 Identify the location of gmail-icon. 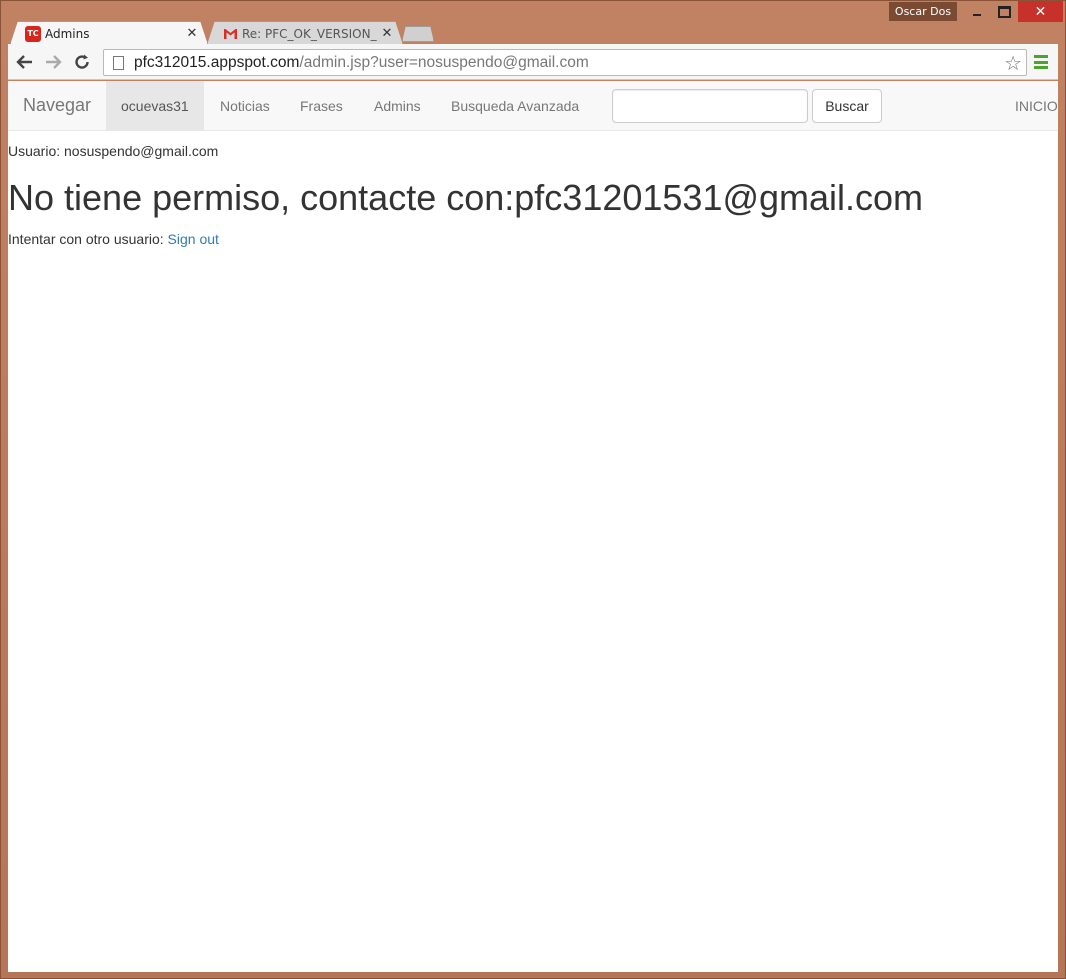
(230, 34).